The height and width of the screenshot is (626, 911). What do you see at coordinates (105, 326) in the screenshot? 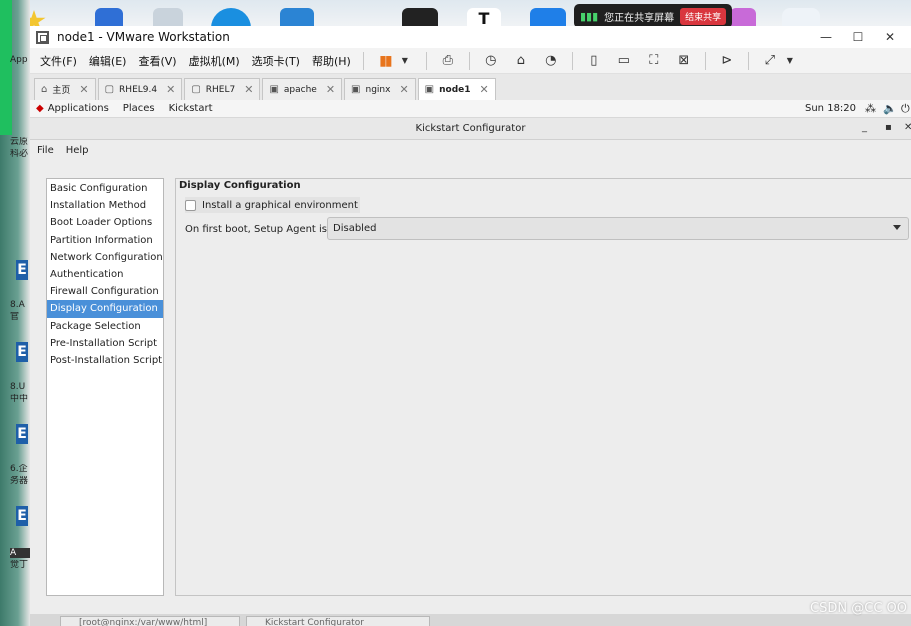
I see `sidebar-item-package-selection: Package Selection` at bounding box center [105, 326].